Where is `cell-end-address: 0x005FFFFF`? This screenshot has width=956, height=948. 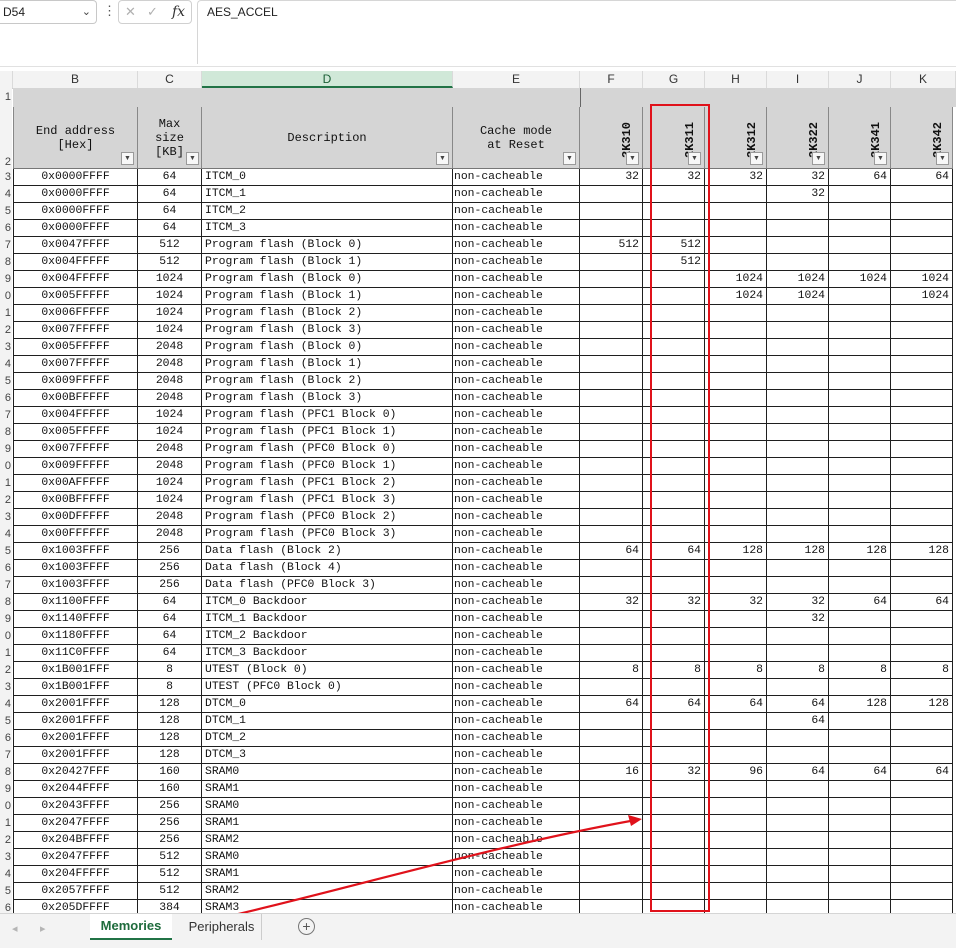
cell-end-address: 0x005FFFFF is located at coordinates (75, 432).